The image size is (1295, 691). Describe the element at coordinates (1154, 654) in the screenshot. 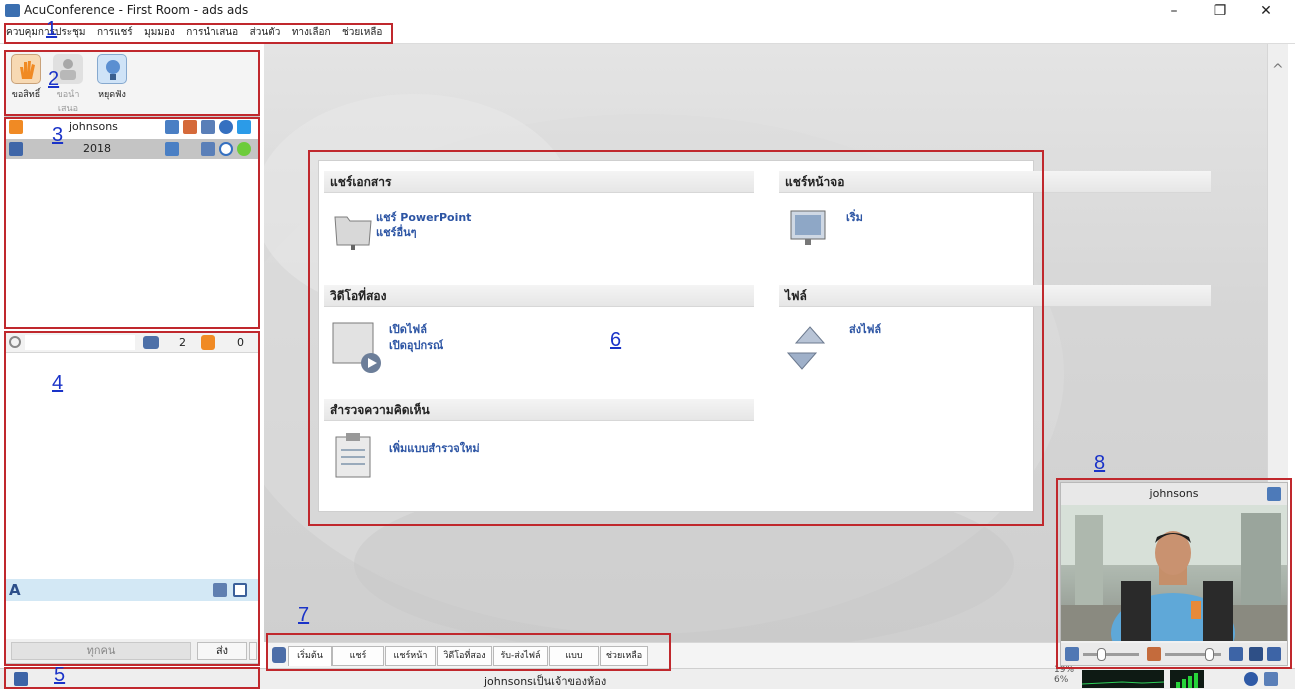

I see `mic-icon` at that location.